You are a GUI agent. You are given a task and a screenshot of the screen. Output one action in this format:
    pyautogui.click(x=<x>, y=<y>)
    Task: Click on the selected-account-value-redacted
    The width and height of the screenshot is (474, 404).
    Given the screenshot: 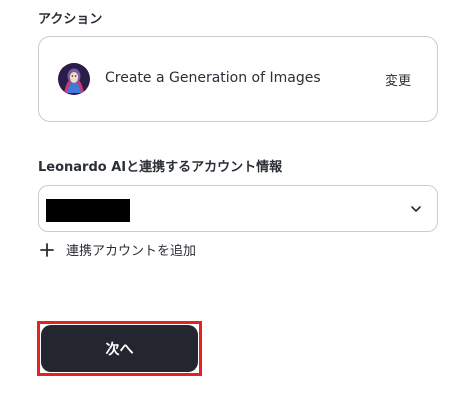 What is the action you would take?
    pyautogui.click(x=88, y=210)
    